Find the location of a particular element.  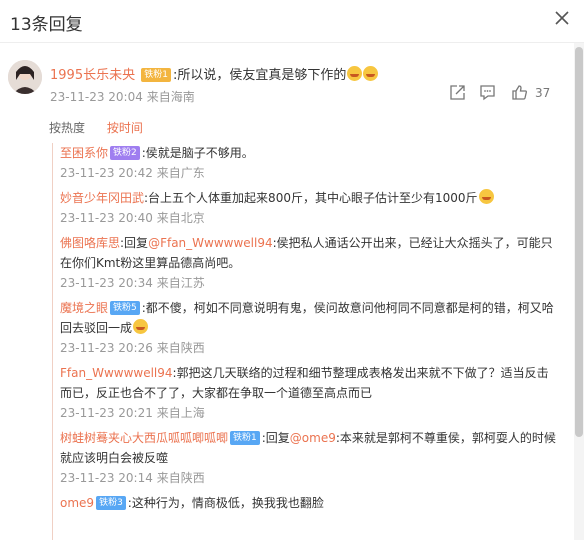

scrollbar is located at coordinates (579, 291).